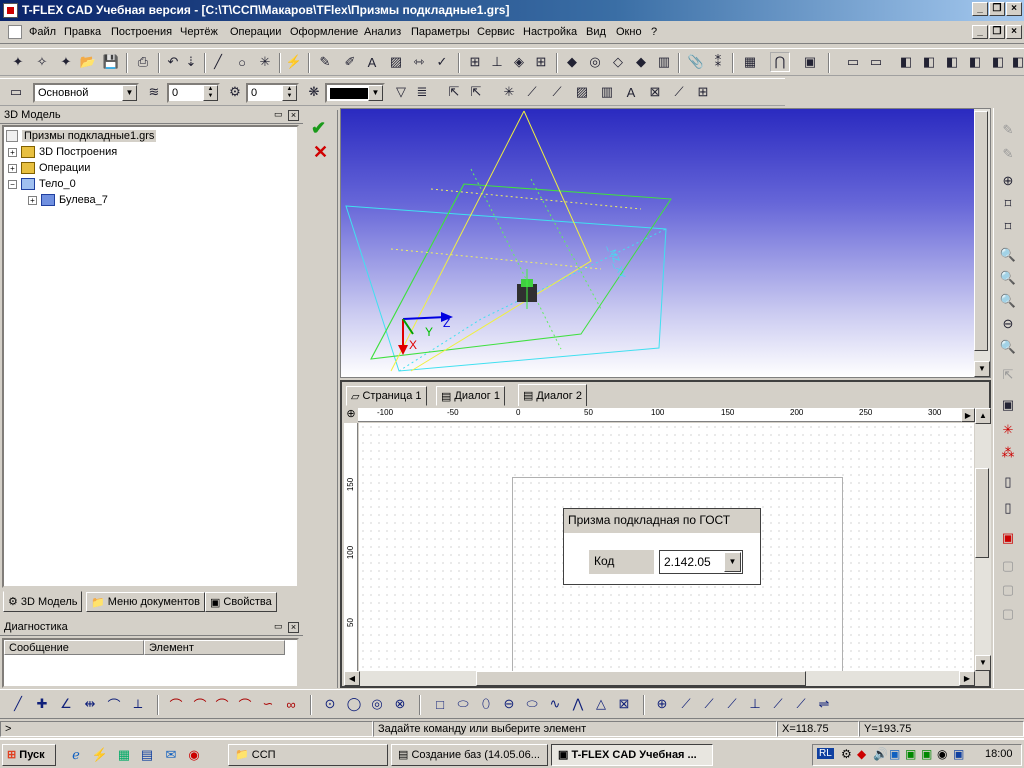 Image resolution: width=1024 pixels, height=768 pixels. What do you see at coordinates (49, 168) in the screenshot?
I see `tree-item-operations: + Операции` at bounding box center [49, 168].